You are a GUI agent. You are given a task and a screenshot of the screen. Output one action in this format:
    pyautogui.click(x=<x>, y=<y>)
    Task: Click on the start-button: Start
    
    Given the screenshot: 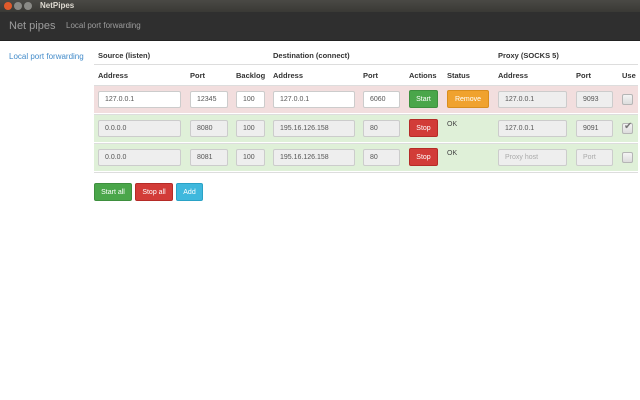 What is the action you would take?
    pyautogui.click(x=423, y=99)
    